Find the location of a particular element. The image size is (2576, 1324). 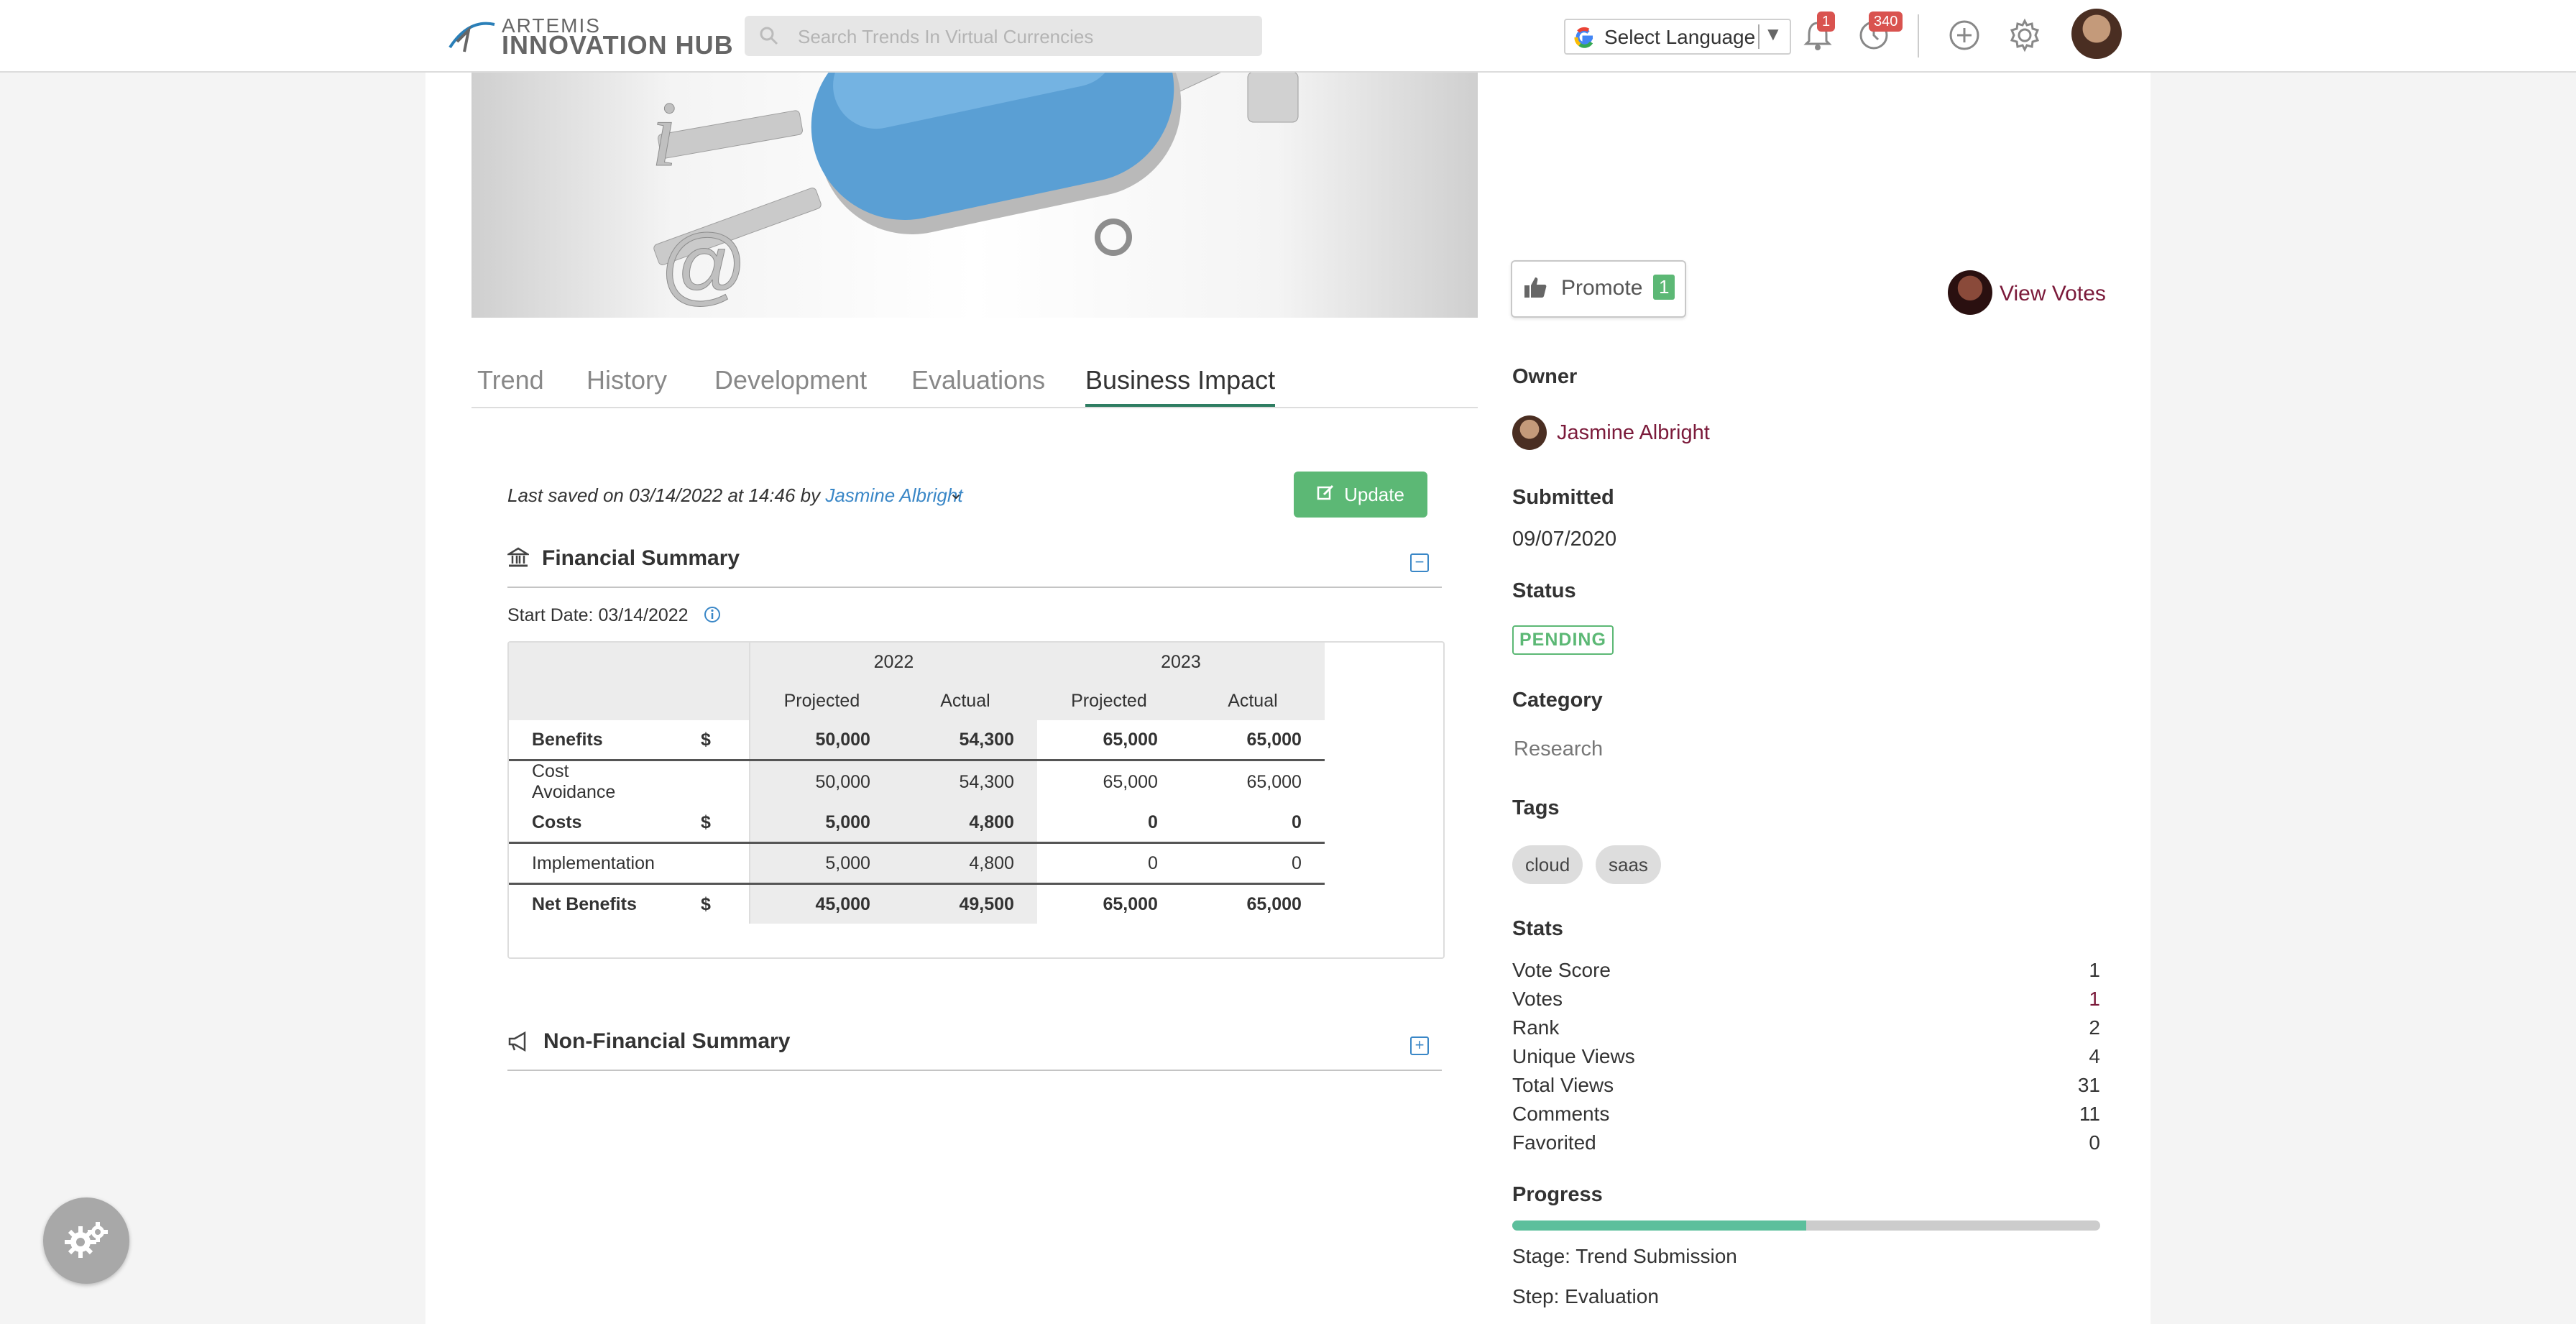

row-label: Costs is located at coordinates (593, 823).